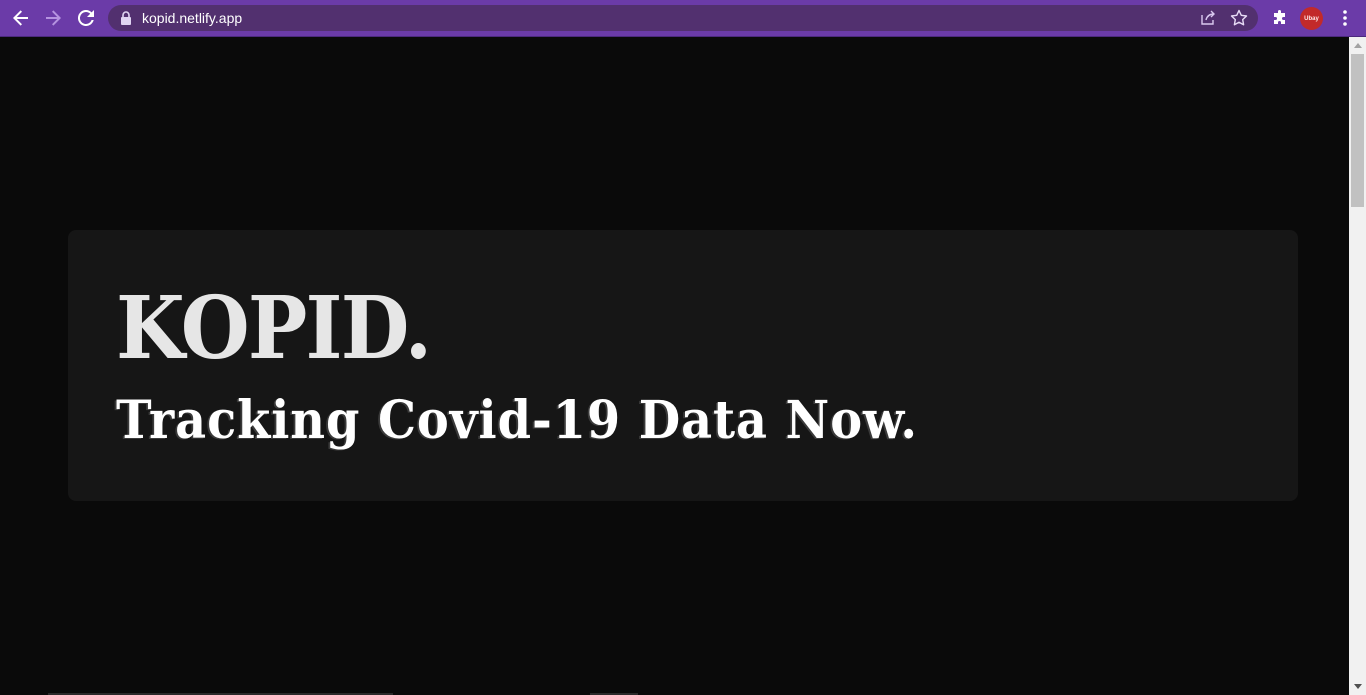 This screenshot has height=695, width=1366. I want to click on hero-tagline: Tracking Covid-19 Data Now., so click(517, 420).